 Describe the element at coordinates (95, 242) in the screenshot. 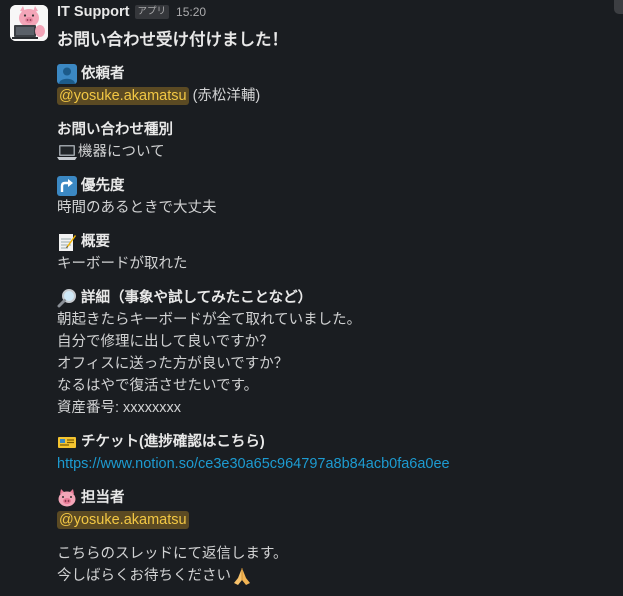

I see `summary-heading-label: 概要` at that location.